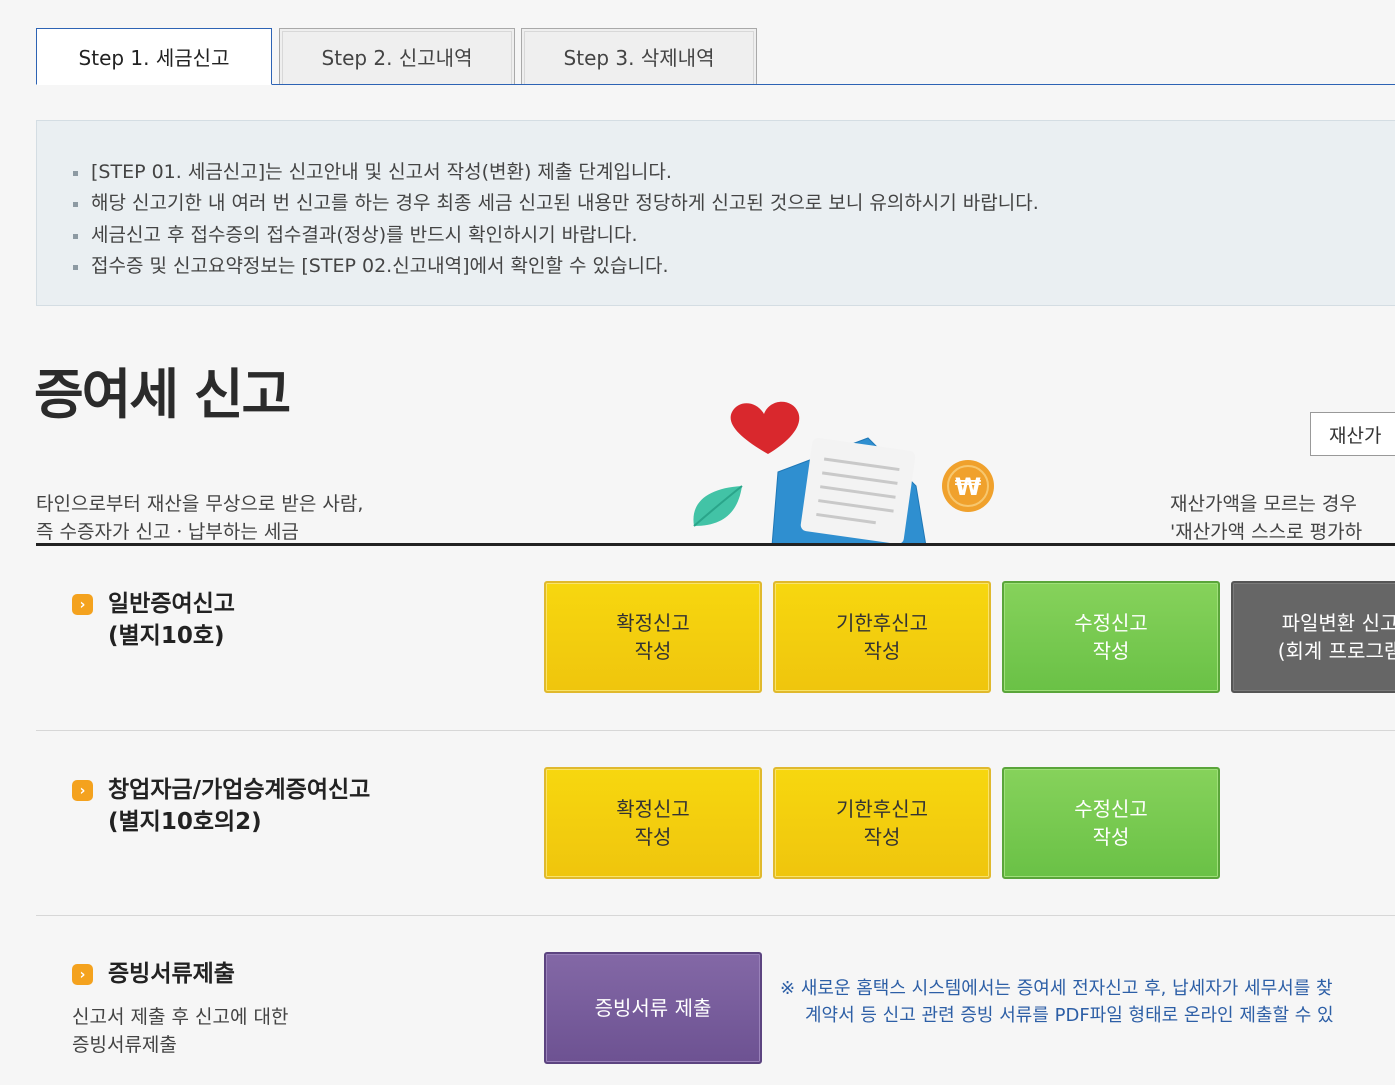  I want to click on won-coin-icon: ₩, so click(968, 486).